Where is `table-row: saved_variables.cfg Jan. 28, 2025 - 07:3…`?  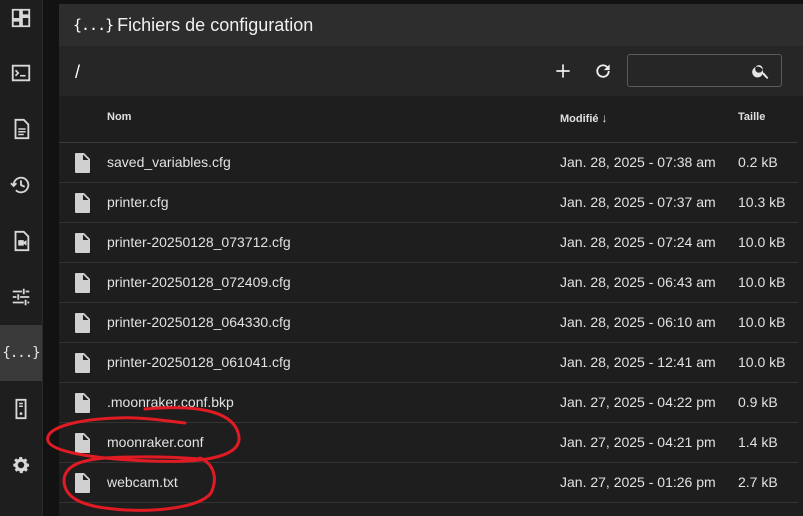 table-row: saved_variables.cfg Jan. 28, 2025 - 07:3… is located at coordinates (431, 163).